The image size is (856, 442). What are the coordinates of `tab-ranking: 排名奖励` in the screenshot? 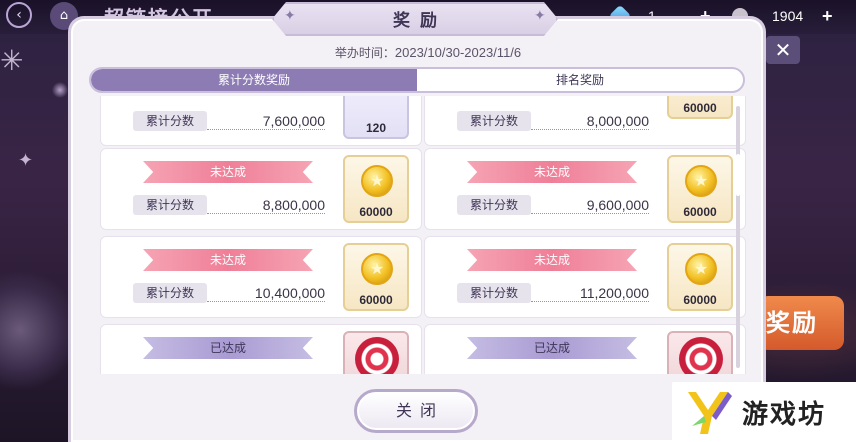 It's located at (580, 80).